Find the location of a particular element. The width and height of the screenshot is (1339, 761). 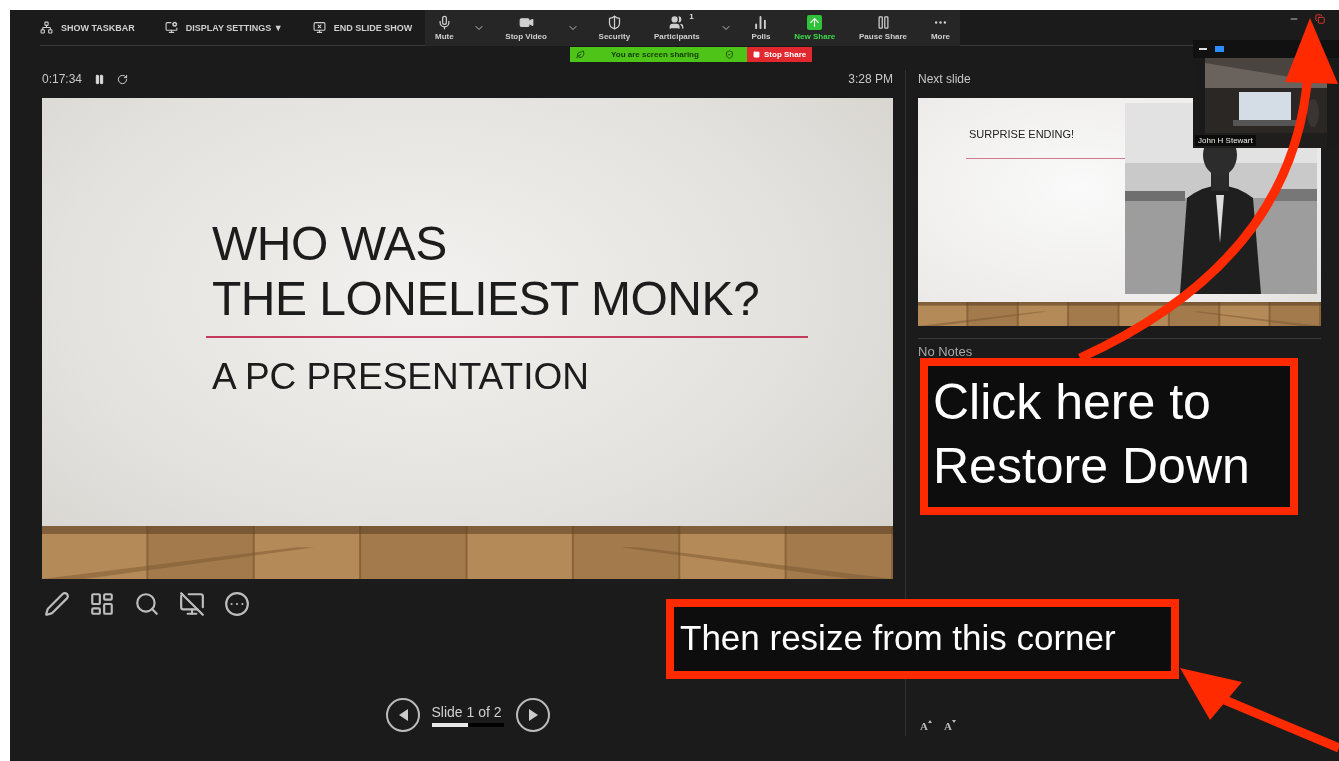

toolbar-button: Polls is located at coordinates (761, 28).